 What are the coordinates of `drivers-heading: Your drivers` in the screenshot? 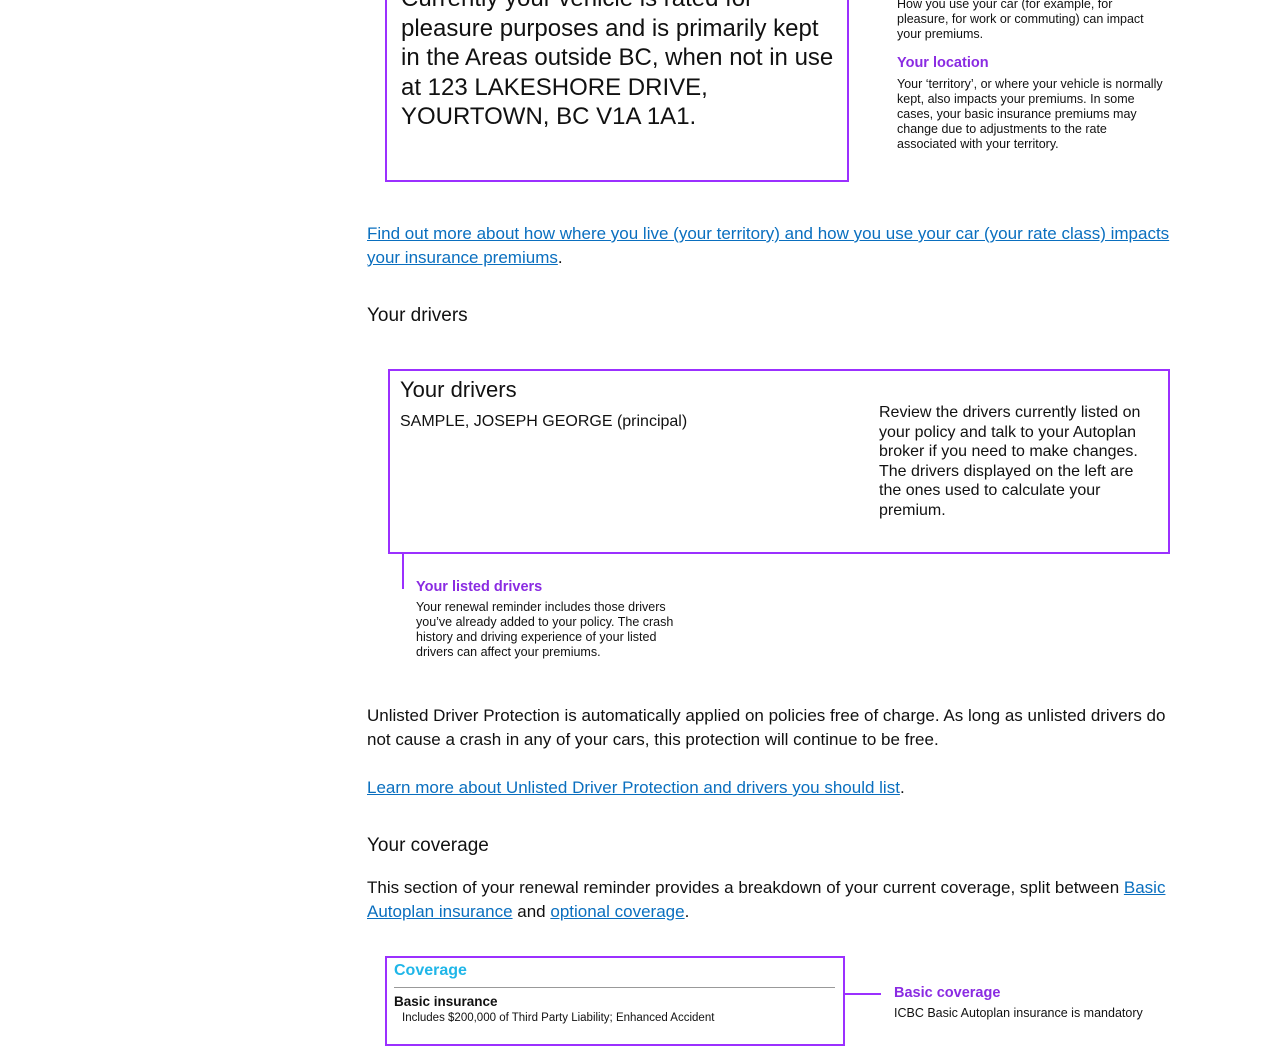 It's located at (417, 315).